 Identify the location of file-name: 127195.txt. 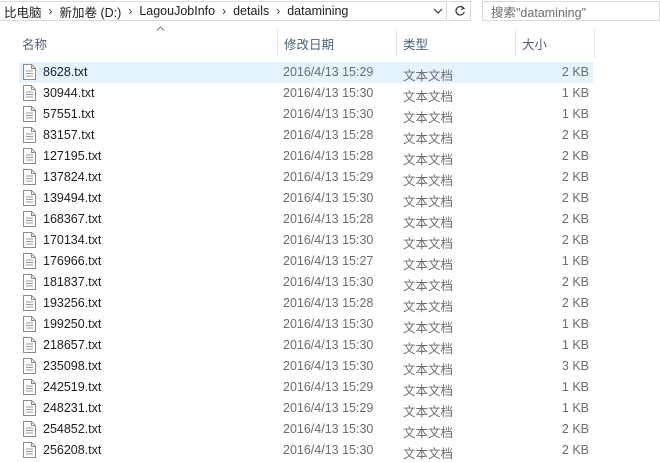
(72, 156).